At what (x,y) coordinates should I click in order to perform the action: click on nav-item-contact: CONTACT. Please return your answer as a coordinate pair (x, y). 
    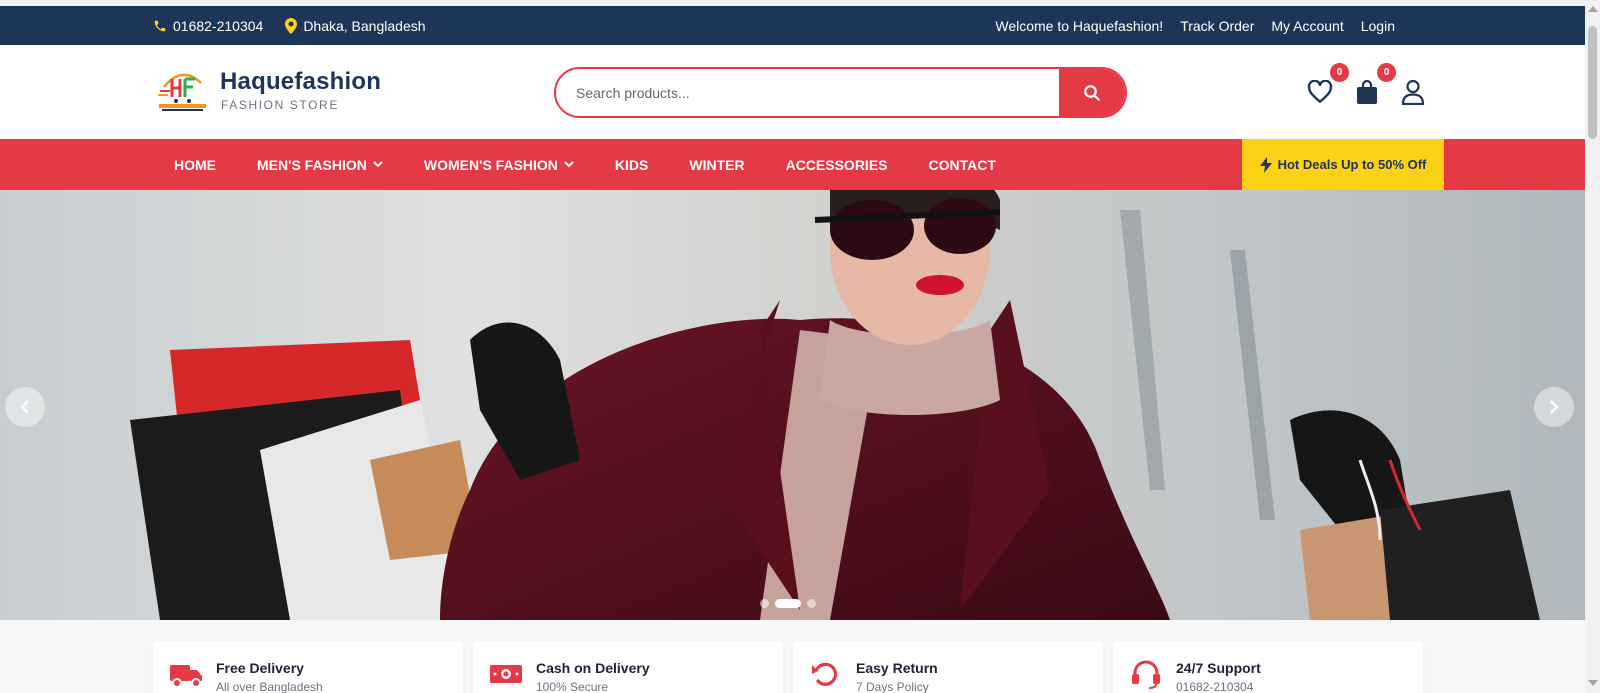
    Looking at the image, I should click on (962, 165).